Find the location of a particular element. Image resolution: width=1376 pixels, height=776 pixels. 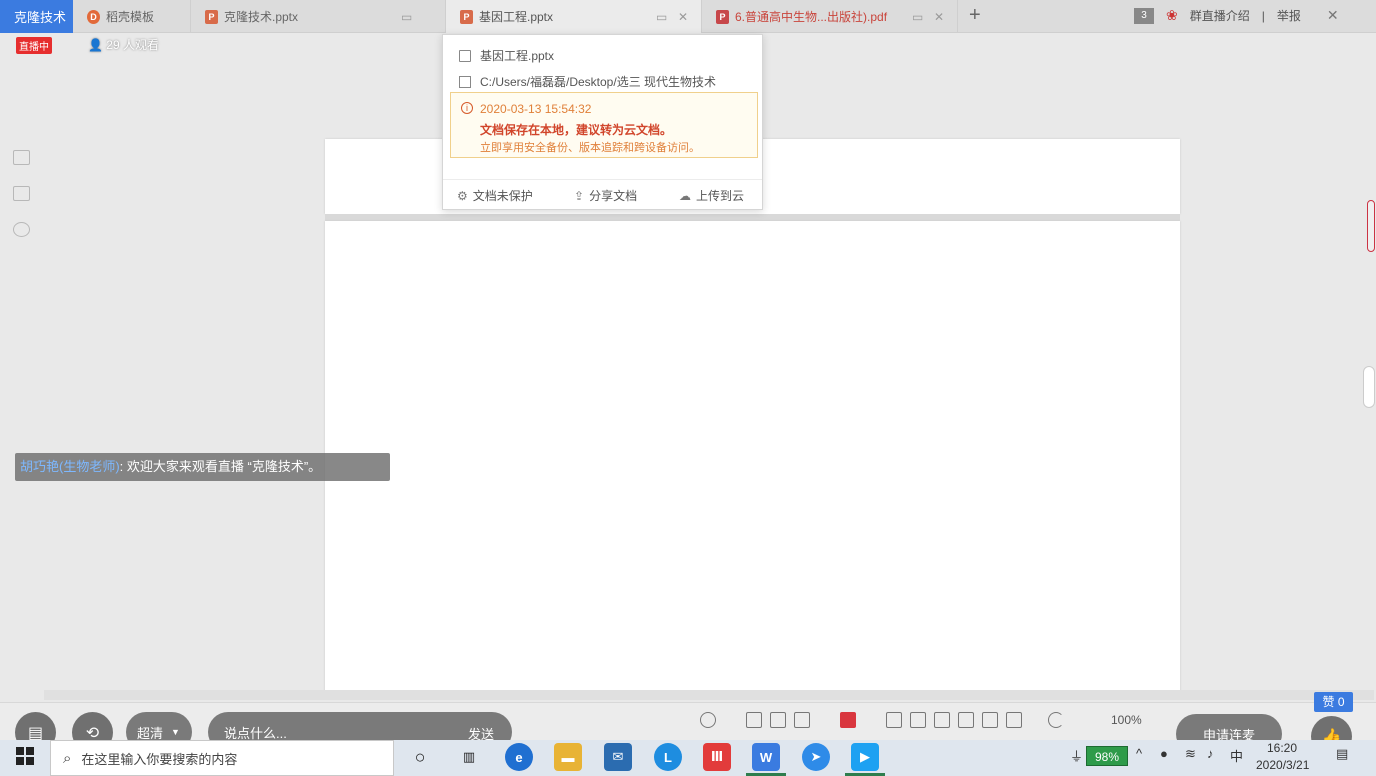

windows-start-icon is located at coordinates (25, 756).